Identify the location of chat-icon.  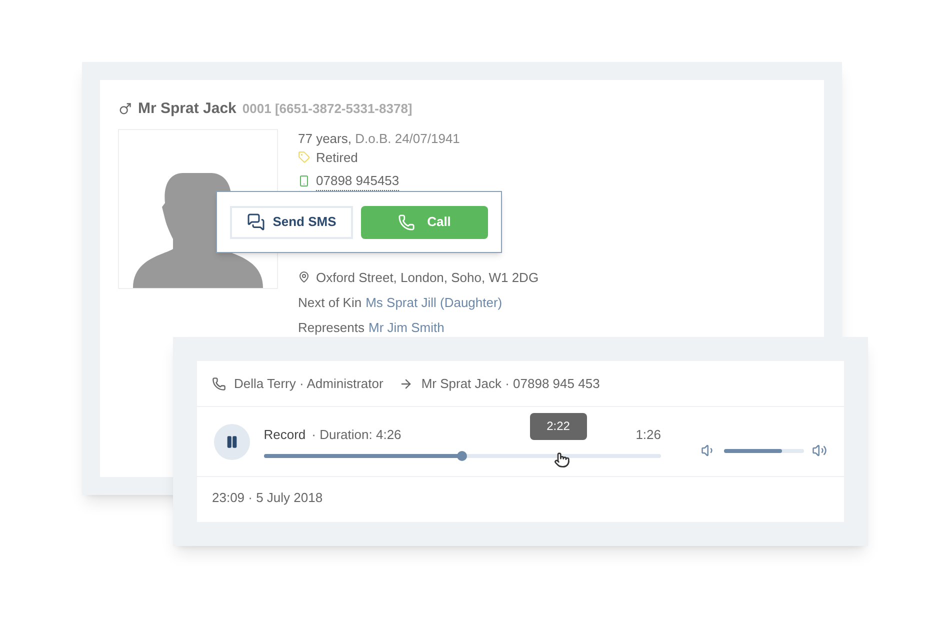
(255, 222).